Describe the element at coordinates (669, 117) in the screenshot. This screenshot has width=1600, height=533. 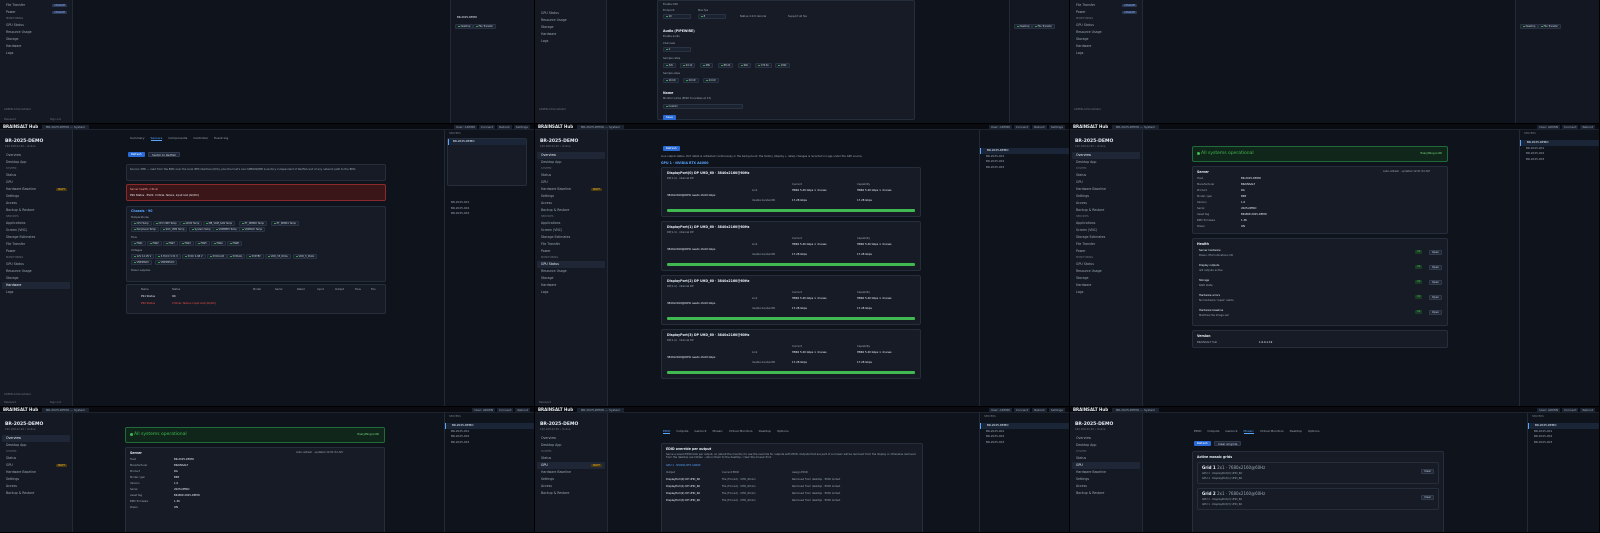
I see `save-button: Save` at that location.